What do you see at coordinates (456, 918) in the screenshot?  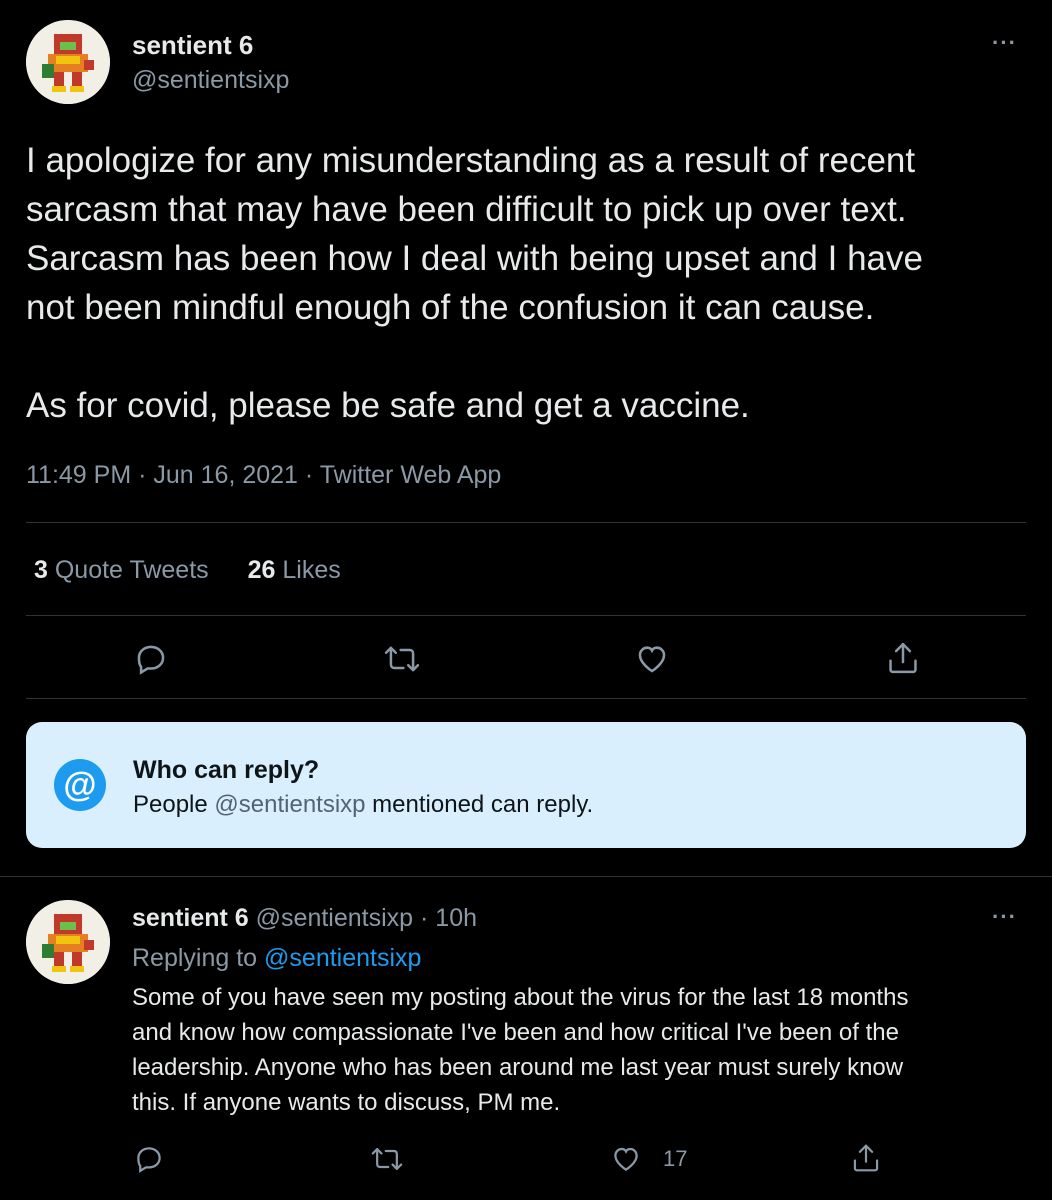 I see `reply-age: 10h` at bounding box center [456, 918].